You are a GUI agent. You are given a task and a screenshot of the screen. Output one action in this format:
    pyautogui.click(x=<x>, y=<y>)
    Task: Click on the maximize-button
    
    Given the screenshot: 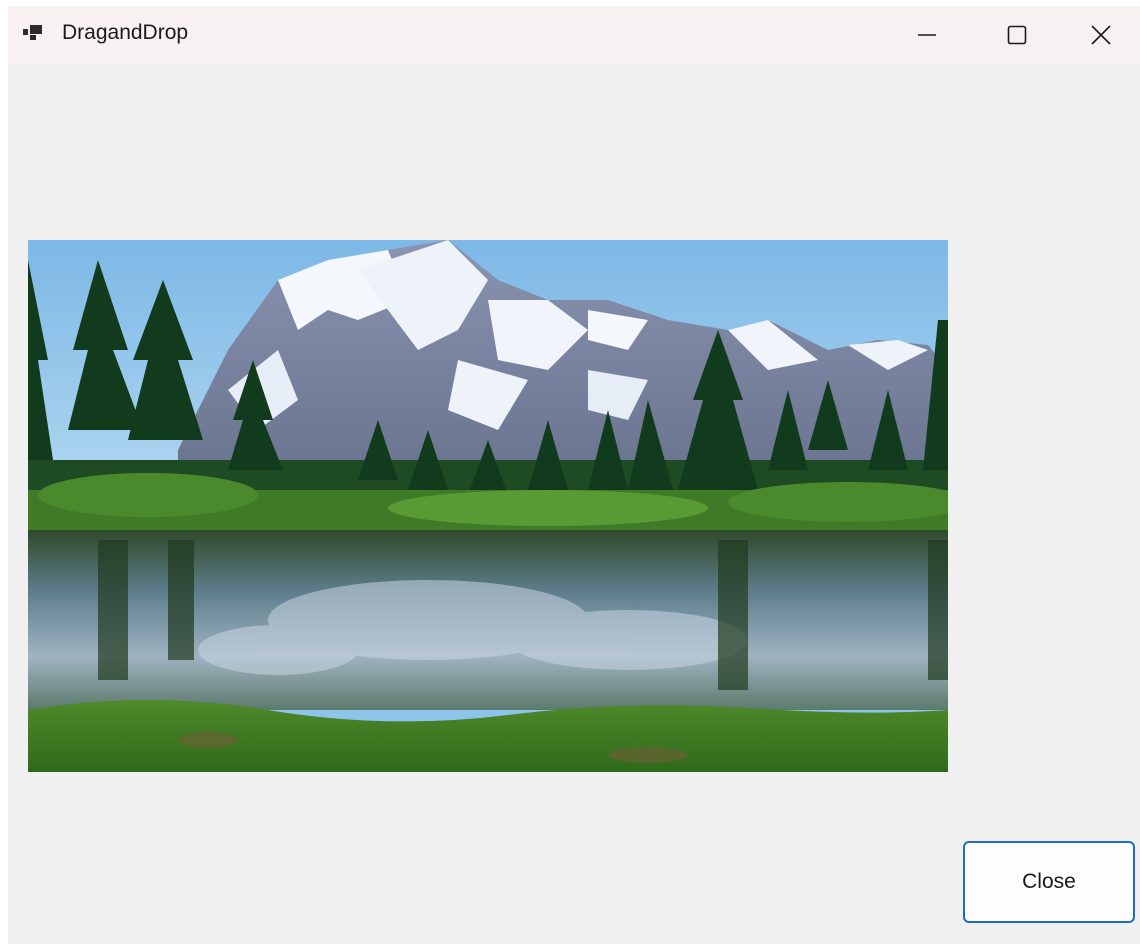 What is the action you would take?
    pyautogui.click(x=1017, y=35)
    